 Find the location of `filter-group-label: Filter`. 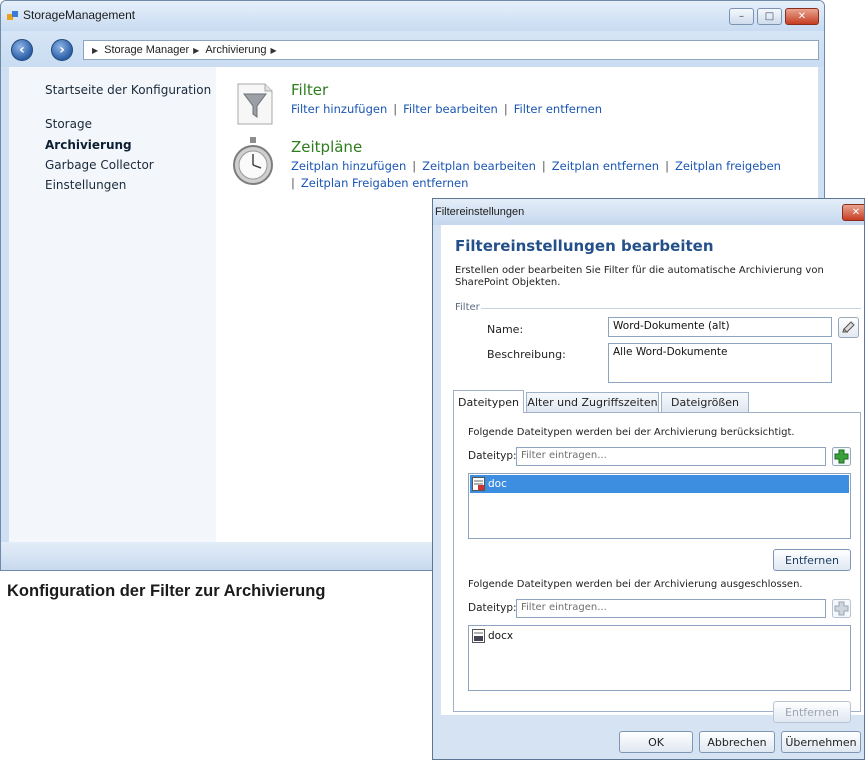

filter-group-label: Filter is located at coordinates (467, 307).